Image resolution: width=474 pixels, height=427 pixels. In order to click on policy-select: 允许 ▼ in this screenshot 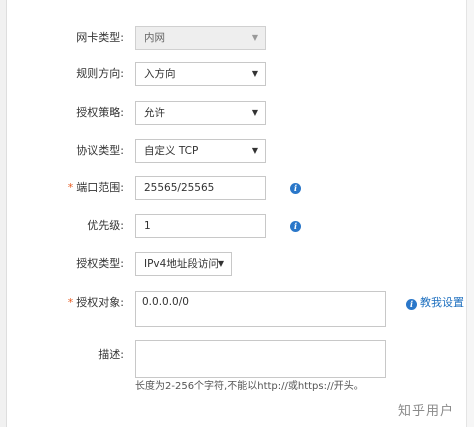, I will do `click(200, 113)`.